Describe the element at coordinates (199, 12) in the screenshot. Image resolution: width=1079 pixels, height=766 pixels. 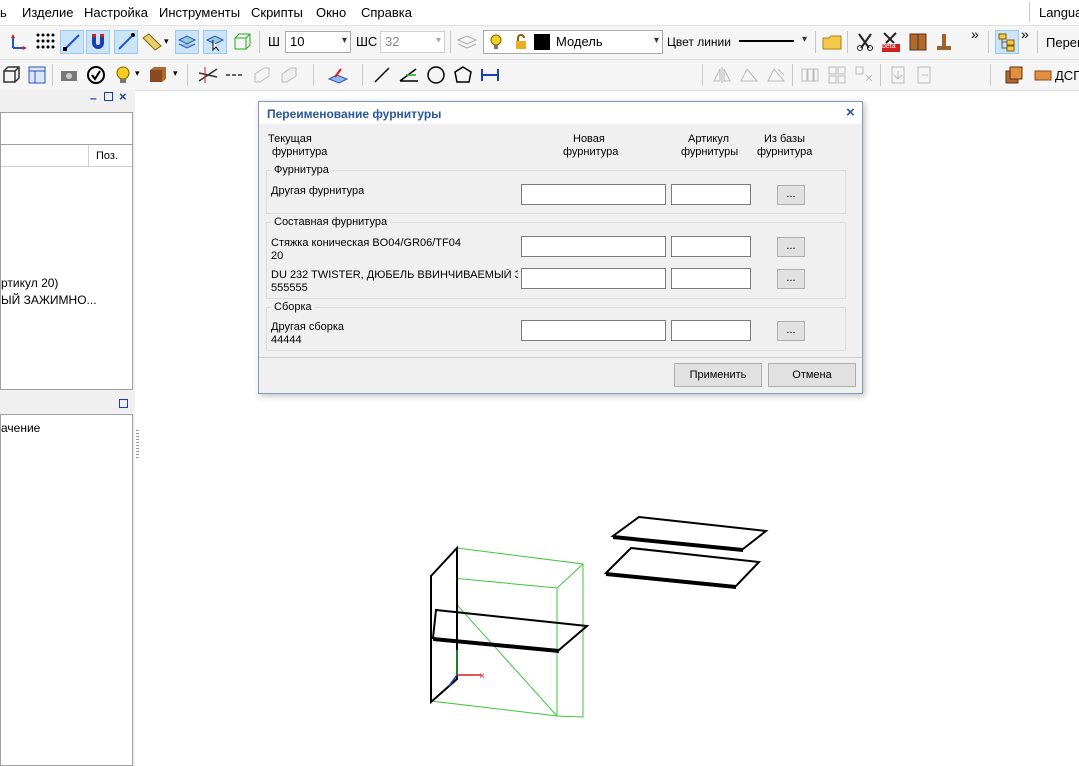
I see `menu-item-tools: Инструменты` at that location.